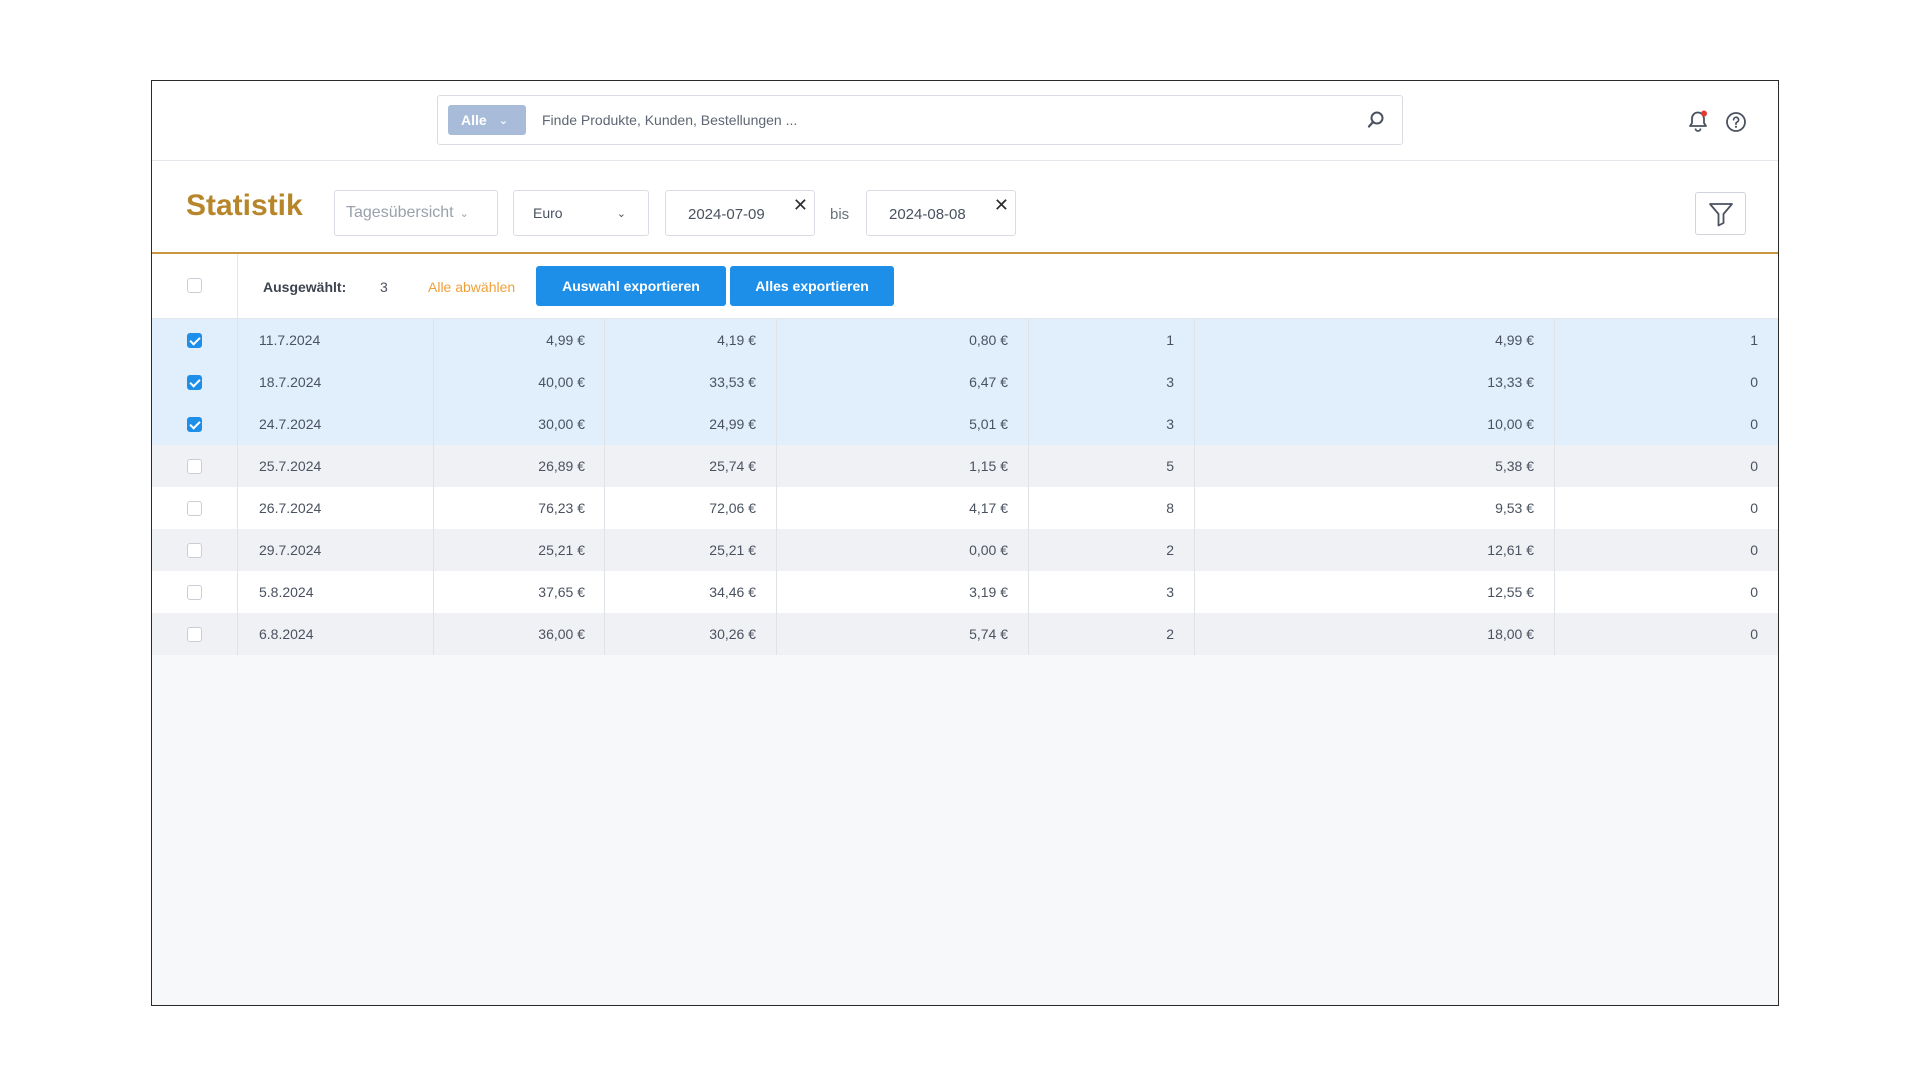 This screenshot has height=1080, width=1920. I want to click on cell-average: 18,00 €, so click(1375, 634).